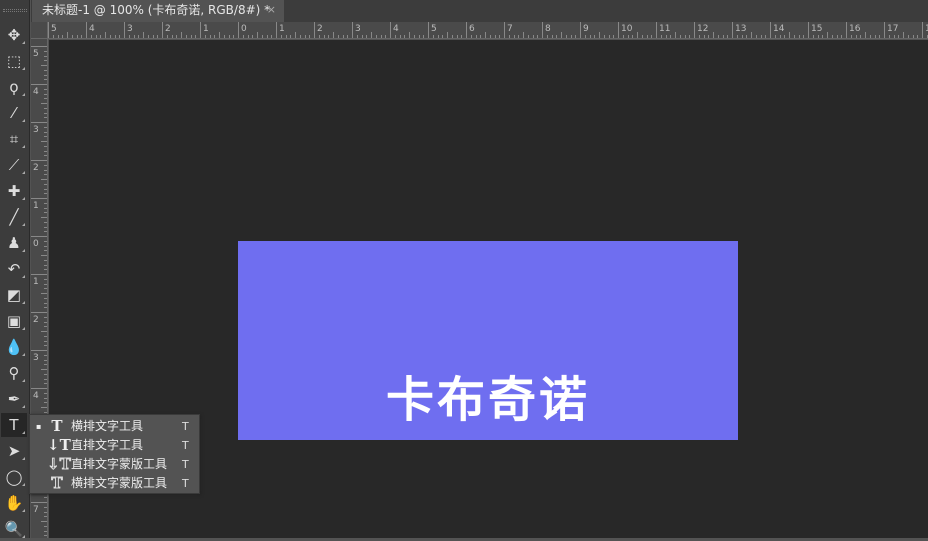 This screenshot has height=541, width=928. Describe the element at coordinates (114, 464) in the screenshot. I see `flyout-item: ↓T 直排文字蒙版工具 T` at that location.